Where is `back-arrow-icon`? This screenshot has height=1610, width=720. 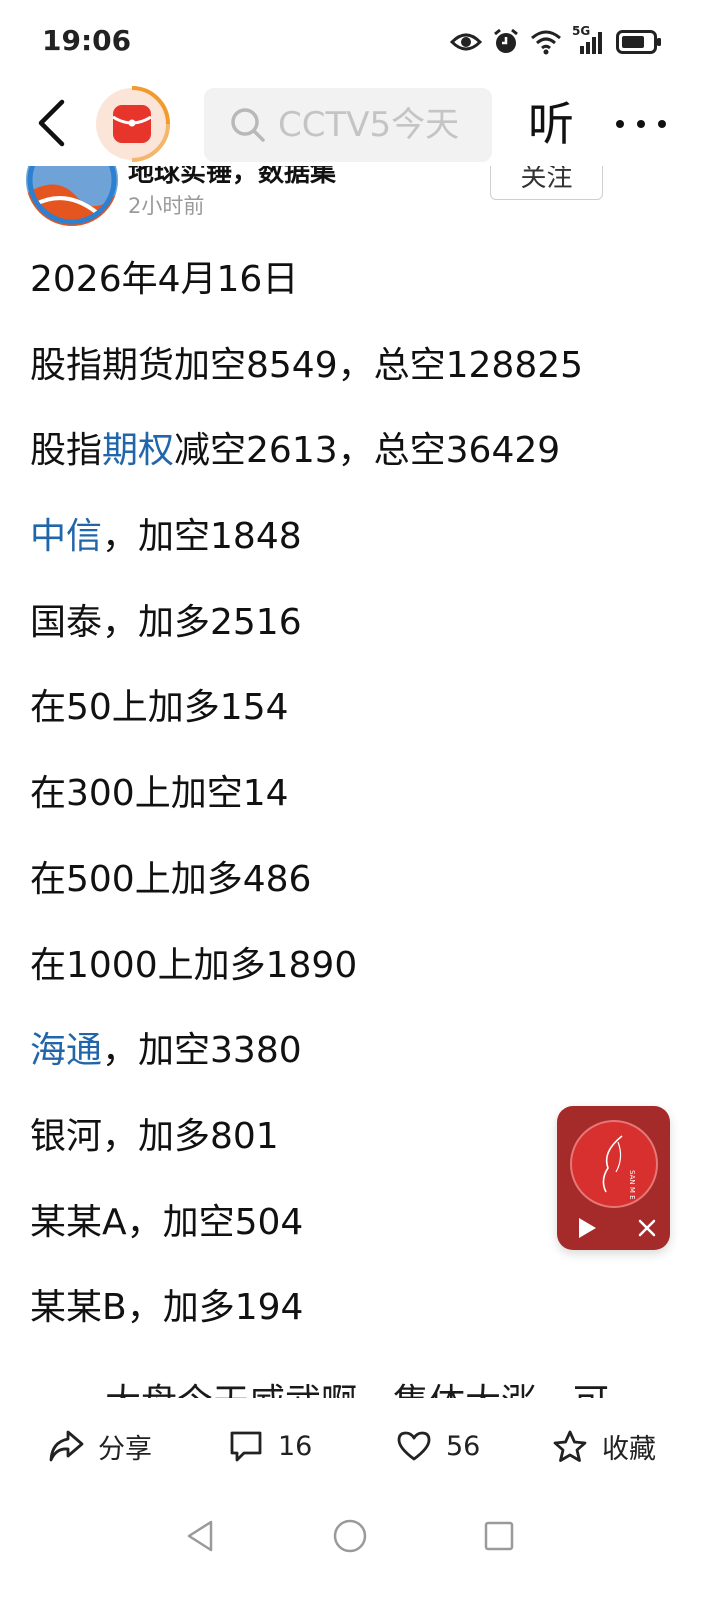
back-arrow-icon is located at coordinates (51, 123).